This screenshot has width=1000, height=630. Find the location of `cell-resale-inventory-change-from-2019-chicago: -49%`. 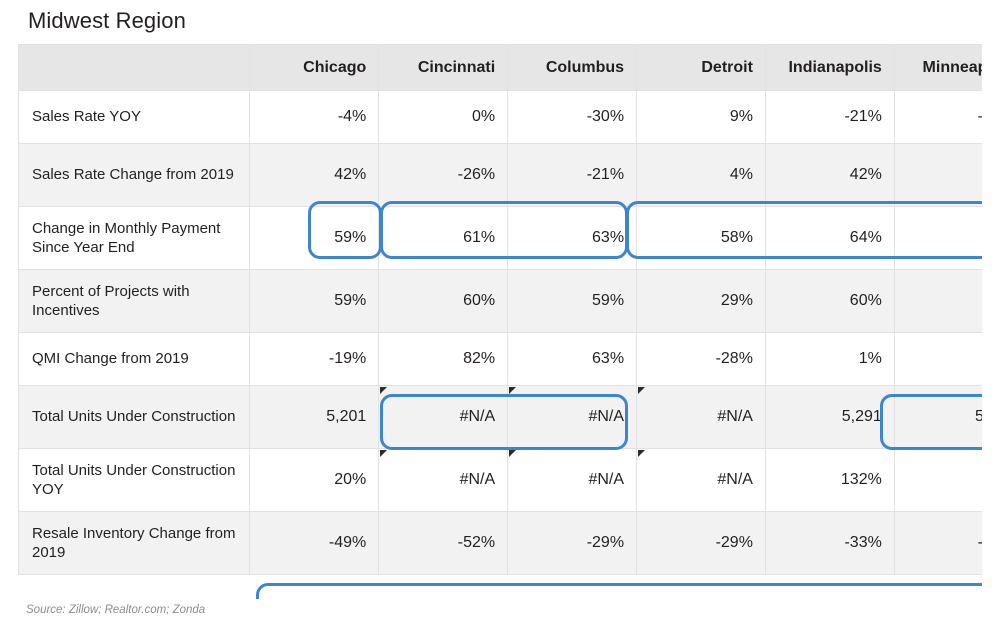

cell-resale-inventory-change-from-2019-chicago: -49% is located at coordinates (314, 543).